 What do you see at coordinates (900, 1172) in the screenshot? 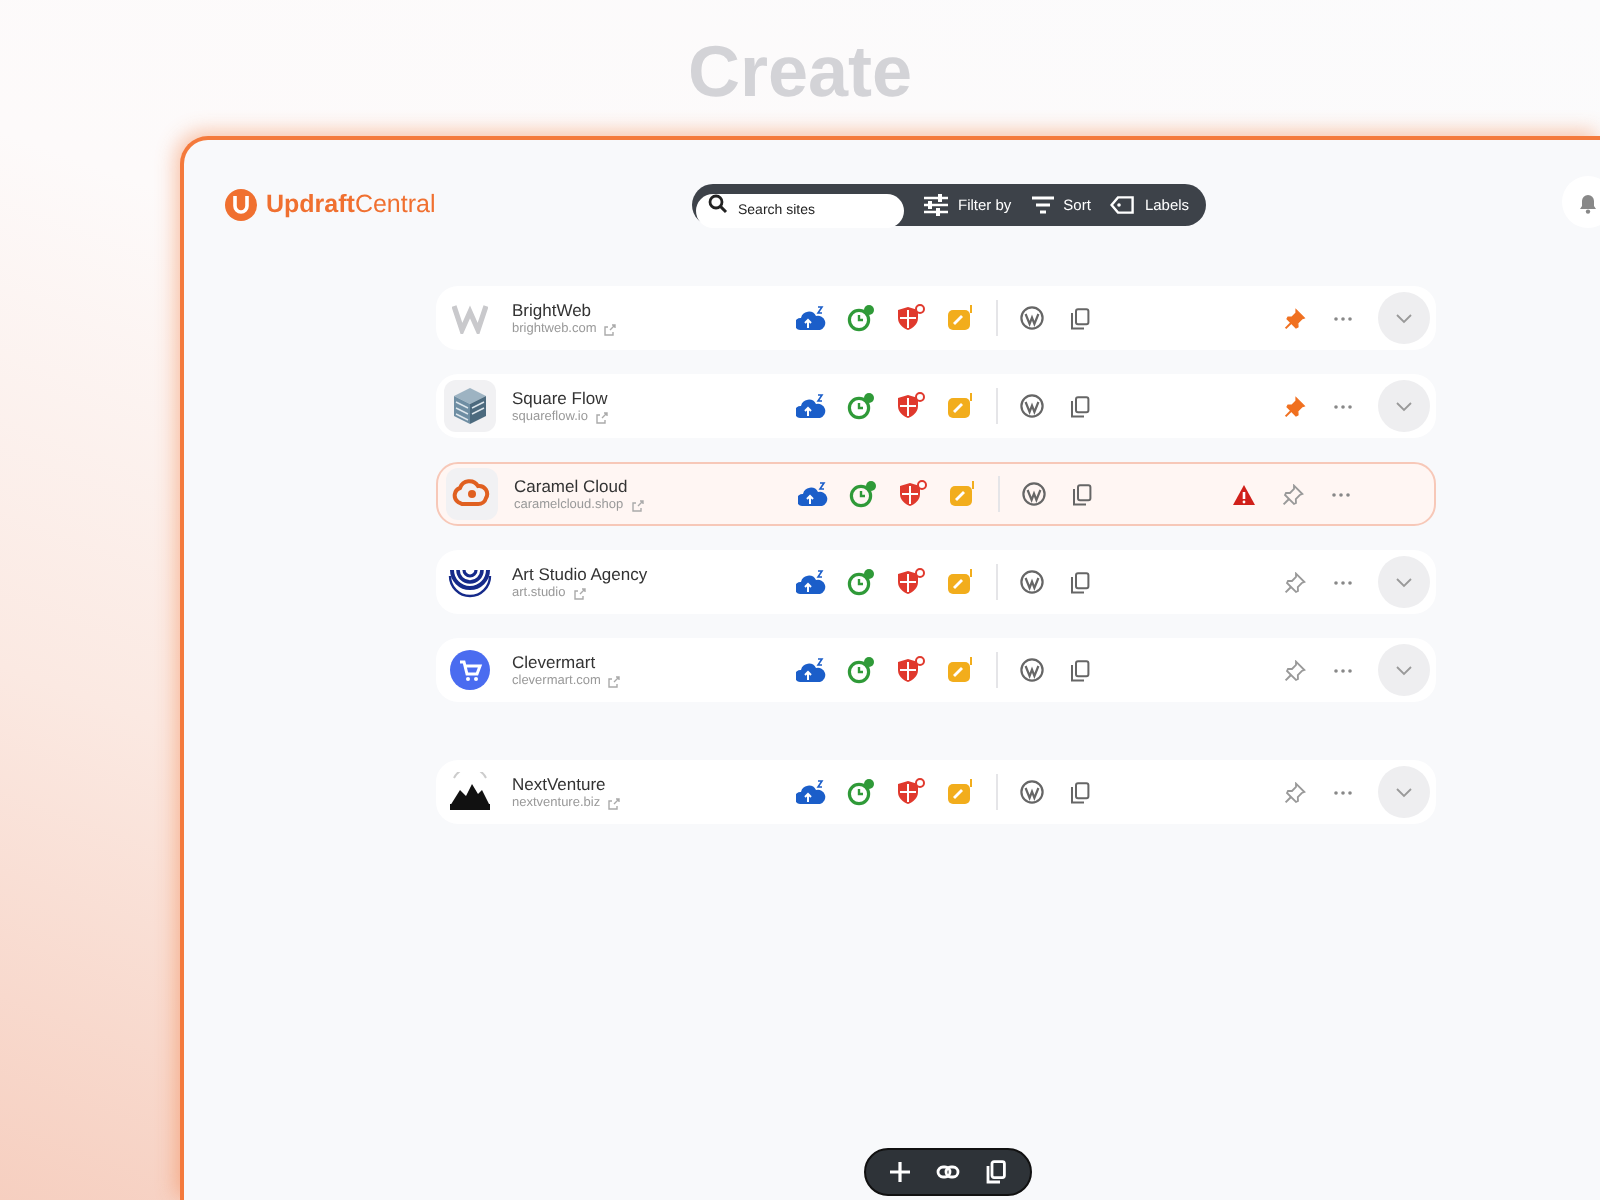
I see `plus-icon` at bounding box center [900, 1172].